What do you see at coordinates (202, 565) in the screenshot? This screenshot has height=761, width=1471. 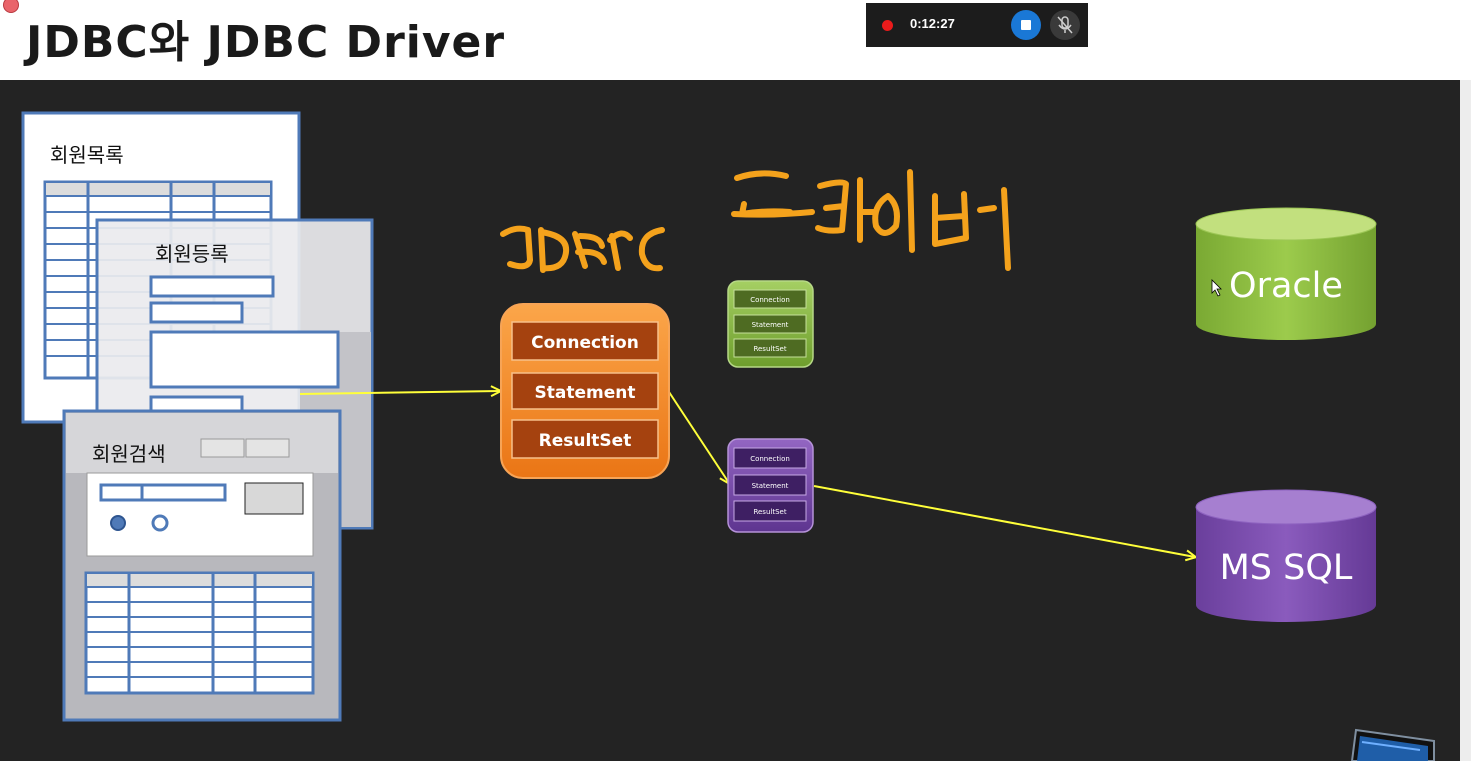 I see `member-search-window: 회원검색` at bounding box center [202, 565].